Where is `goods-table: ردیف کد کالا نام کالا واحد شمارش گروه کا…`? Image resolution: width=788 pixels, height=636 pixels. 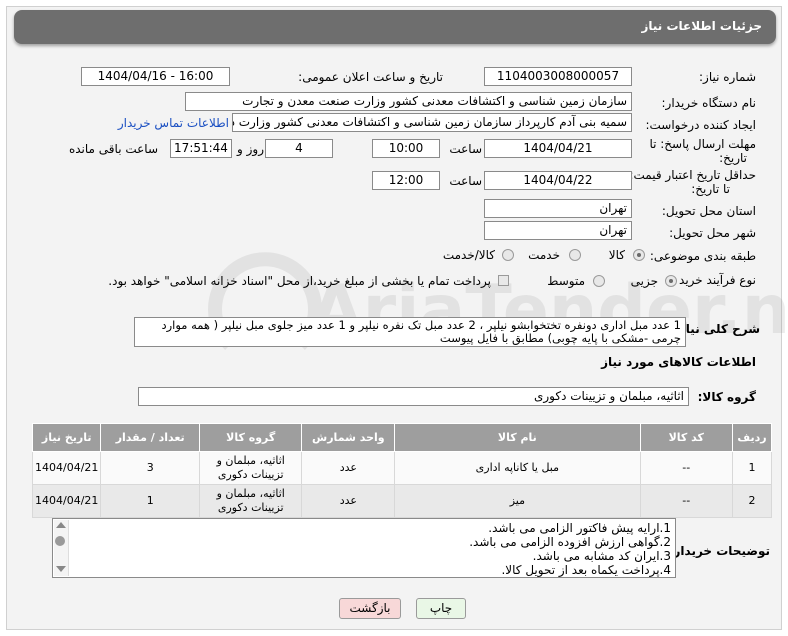
goods-table: ردیف کد کالا نام کالا واحد شمارش گروه کا… is located at coordinates (401, 470).